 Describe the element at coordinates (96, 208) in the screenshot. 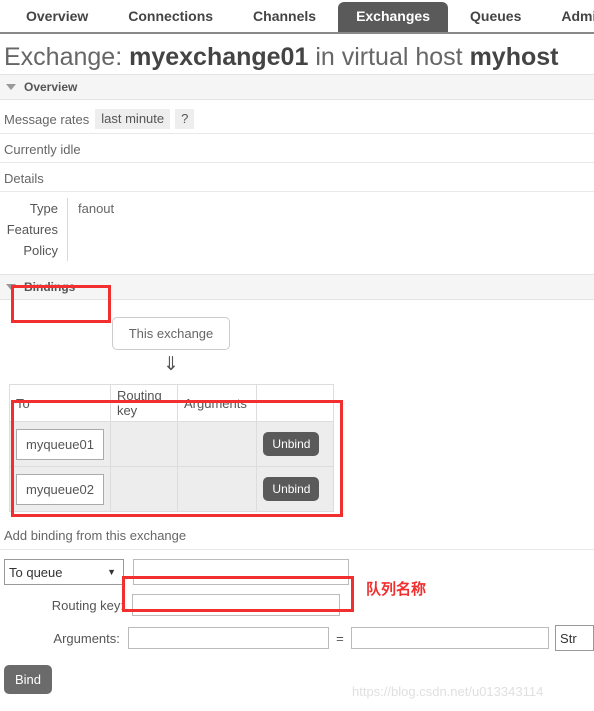

I see `detail-value-type: fanout` at that location.